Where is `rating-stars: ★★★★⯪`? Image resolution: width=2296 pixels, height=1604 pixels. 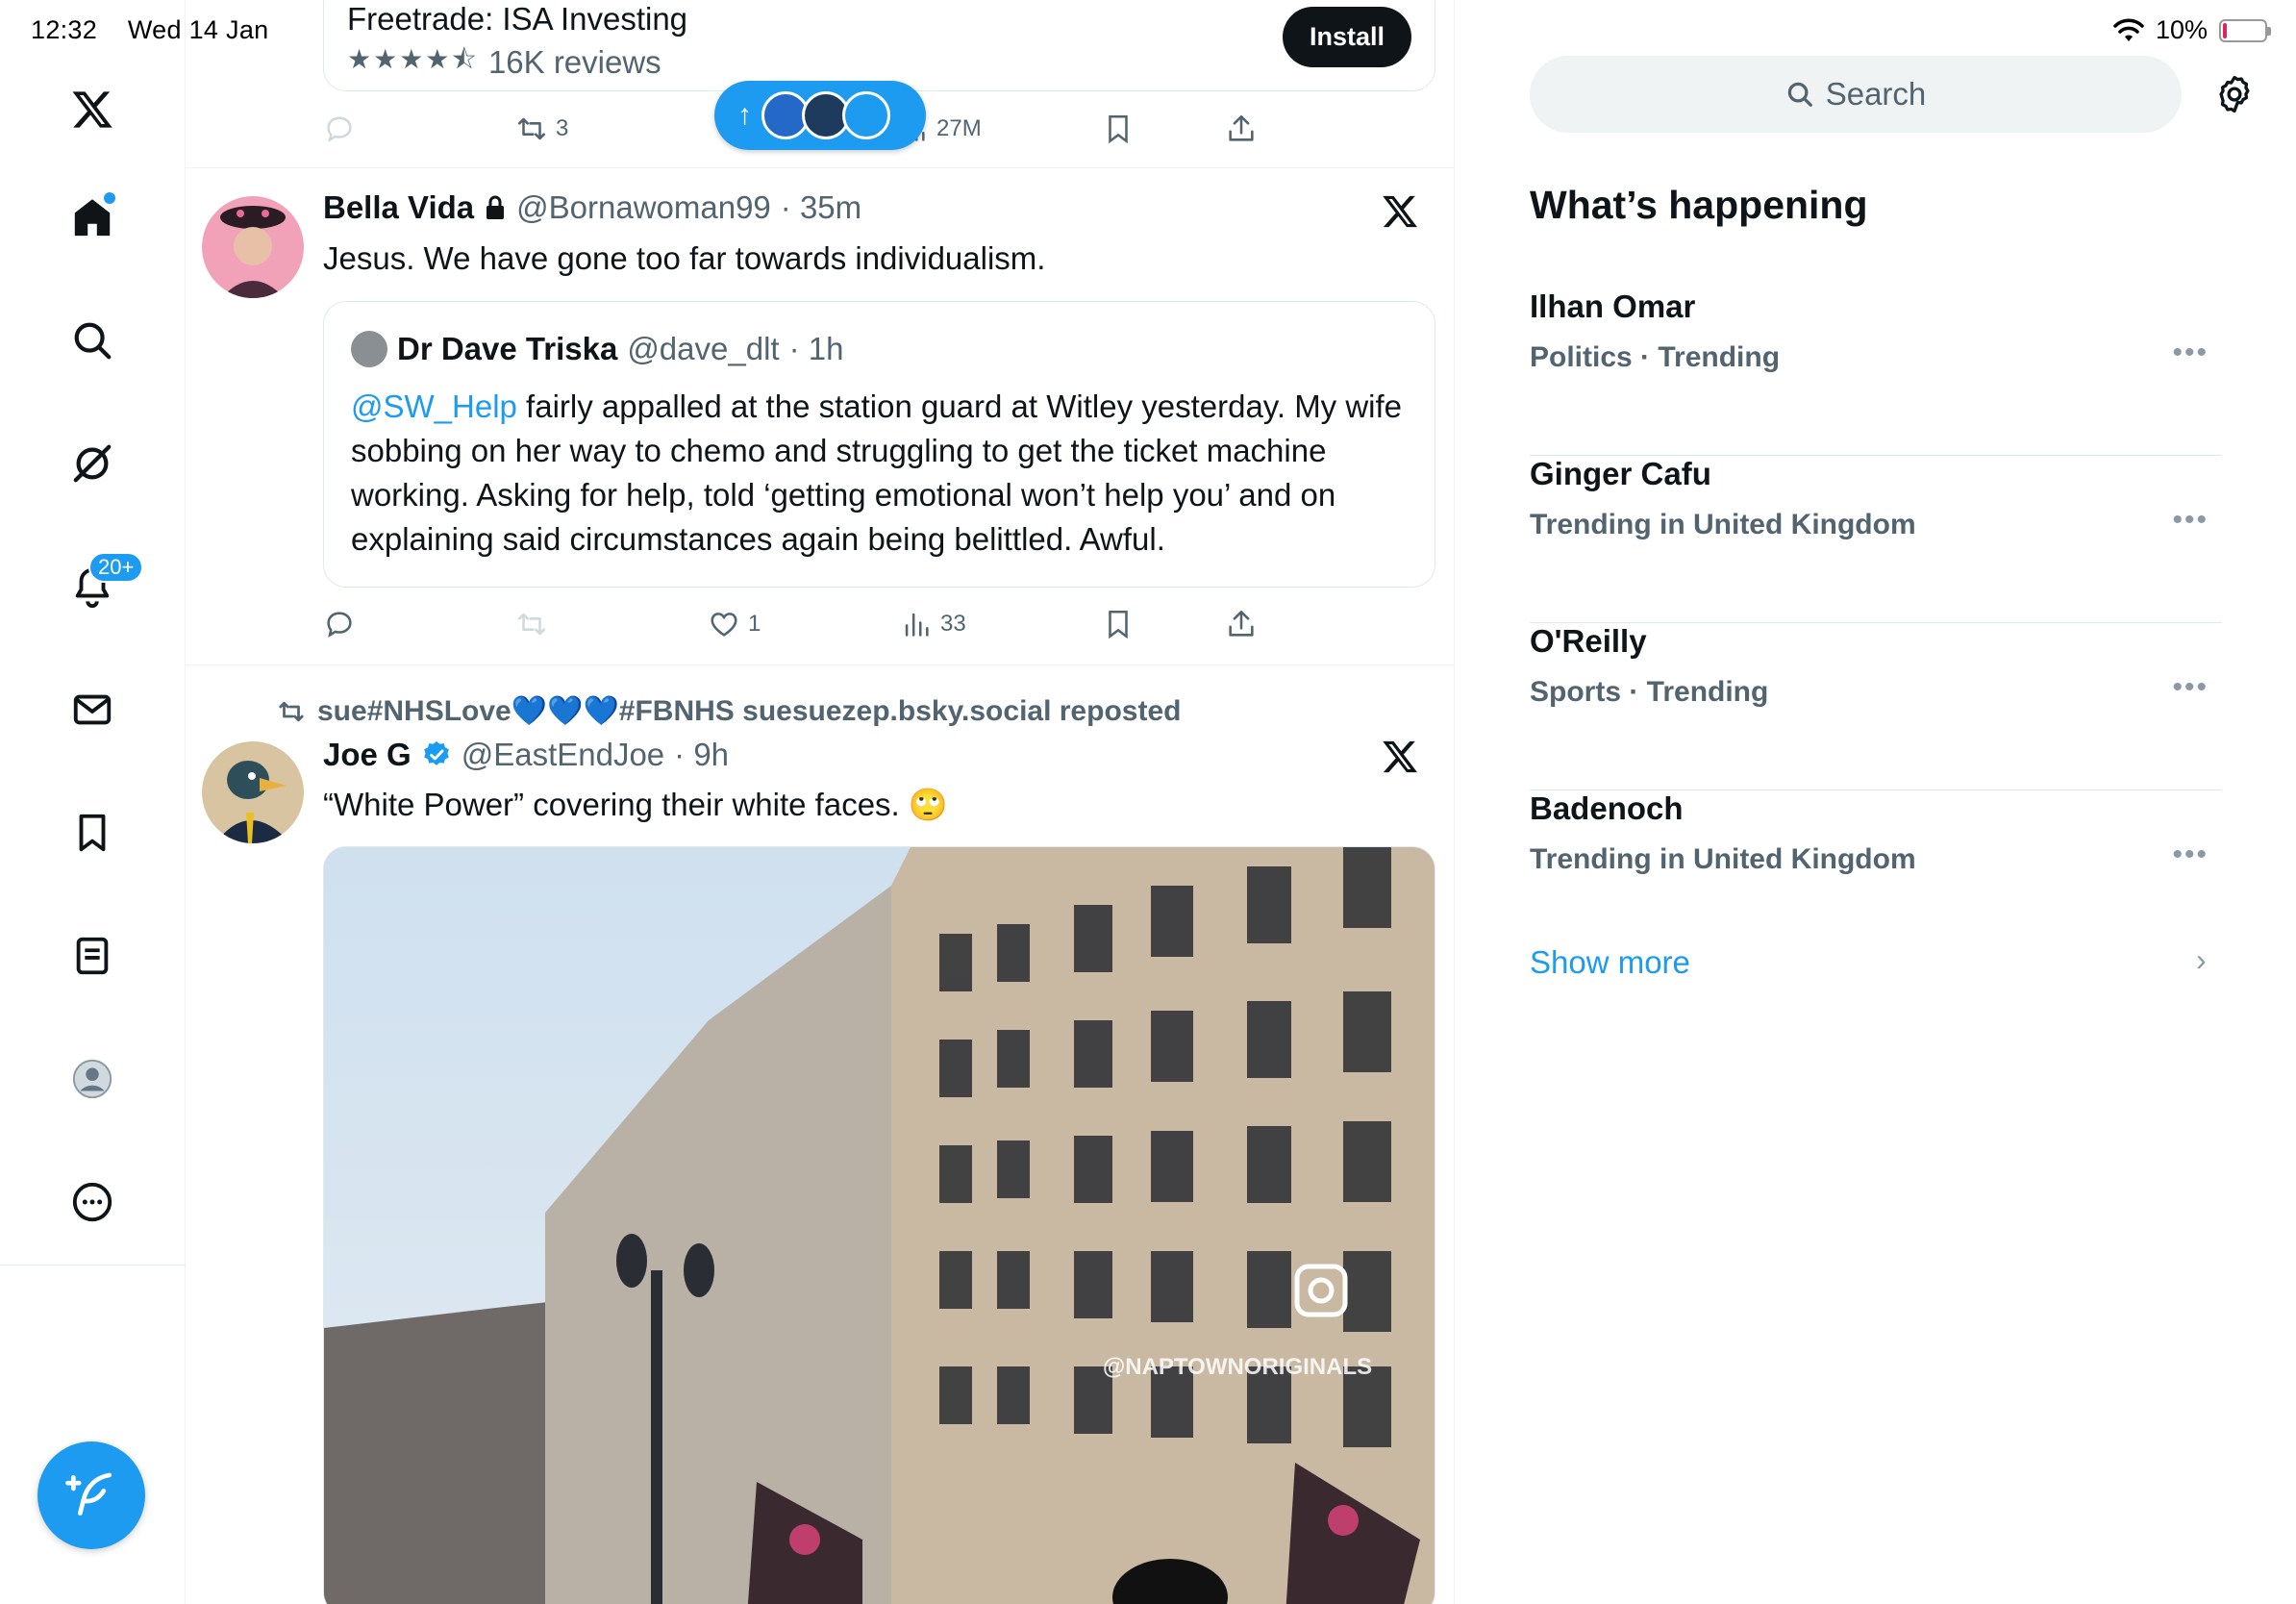 rating-stars: ★★★★⯪ is located at coordinates (413, 59).